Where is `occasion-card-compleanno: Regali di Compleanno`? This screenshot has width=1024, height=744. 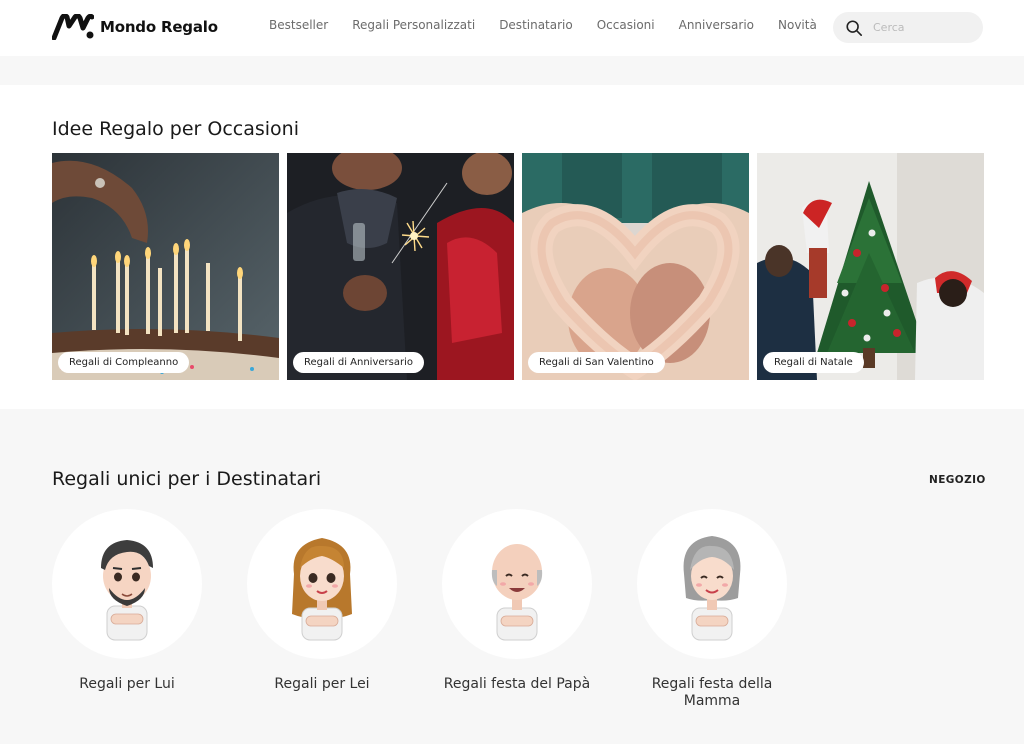
occasion-card-compleanno: Regali di Compleanno is located at coordinates (165, 266).